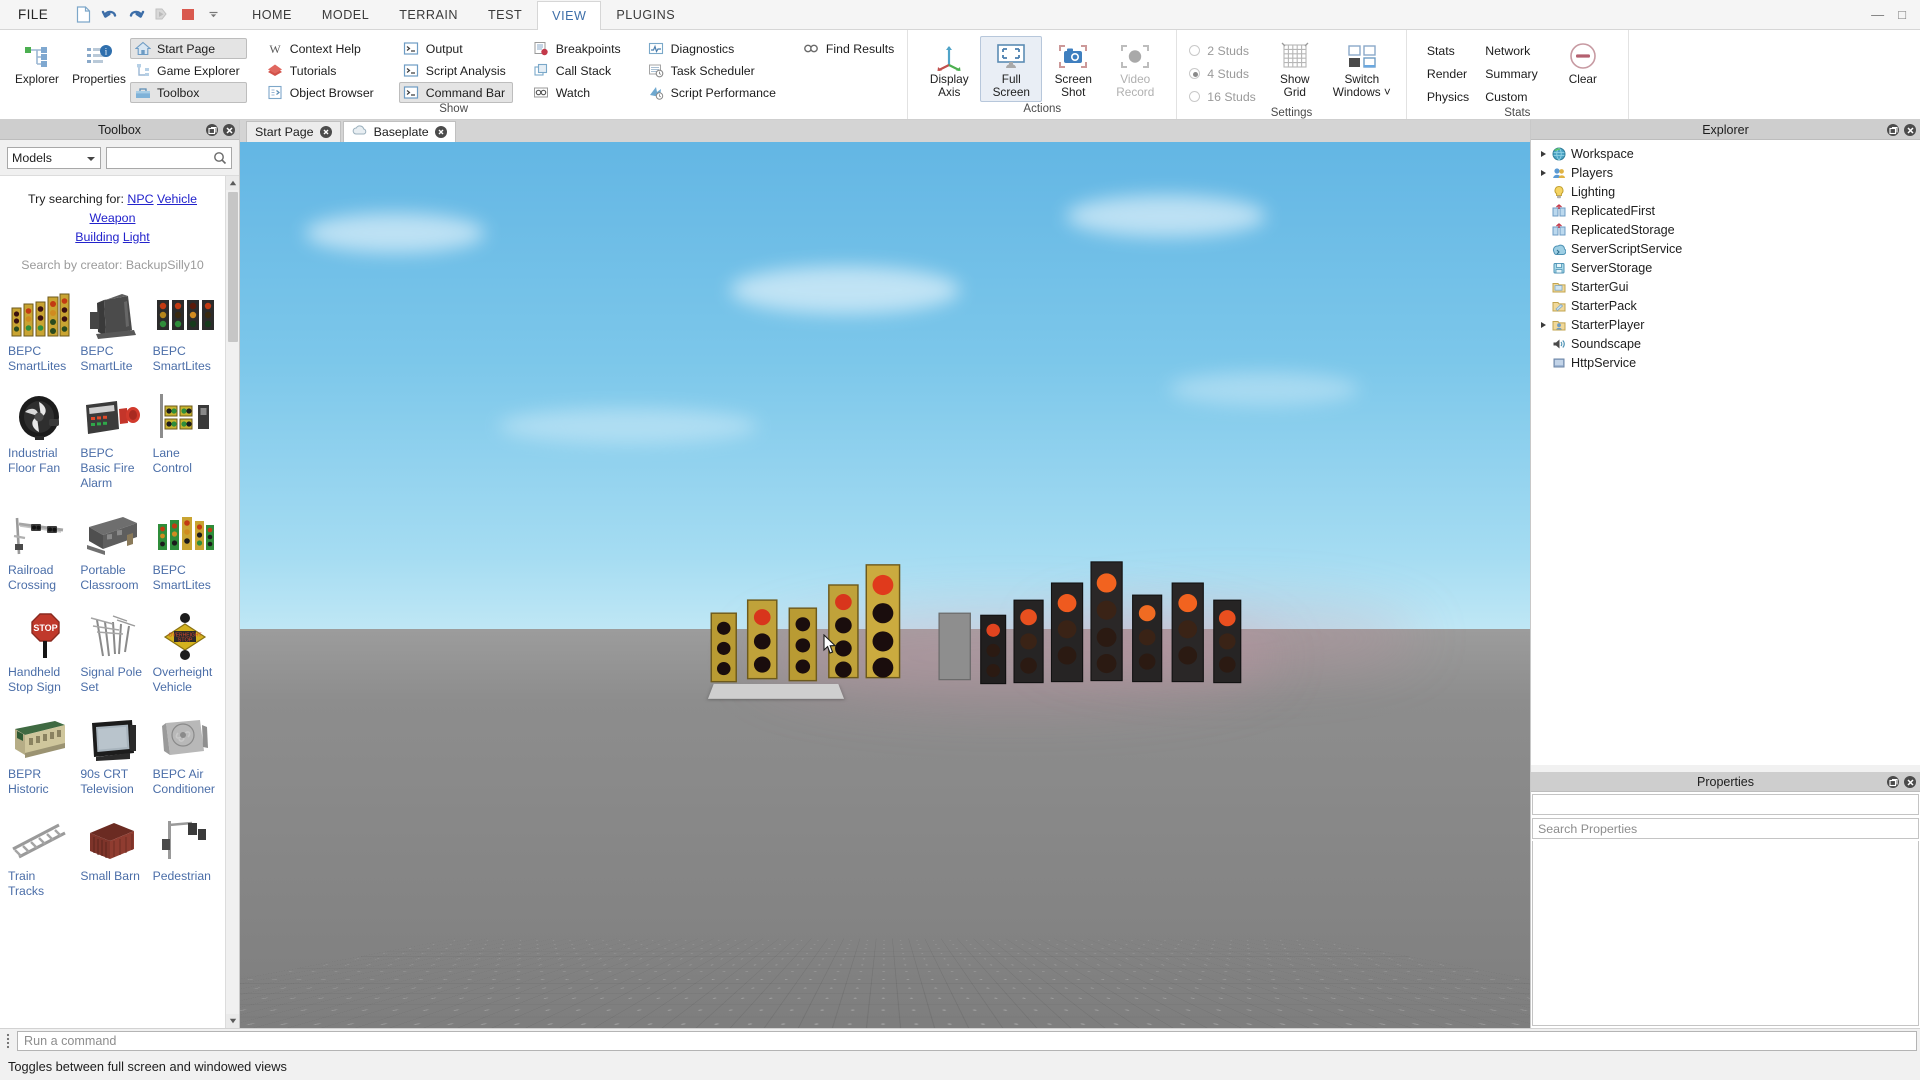  I want to click on switch-windows-button: Switch Windows ˅, so click(1362, 69).